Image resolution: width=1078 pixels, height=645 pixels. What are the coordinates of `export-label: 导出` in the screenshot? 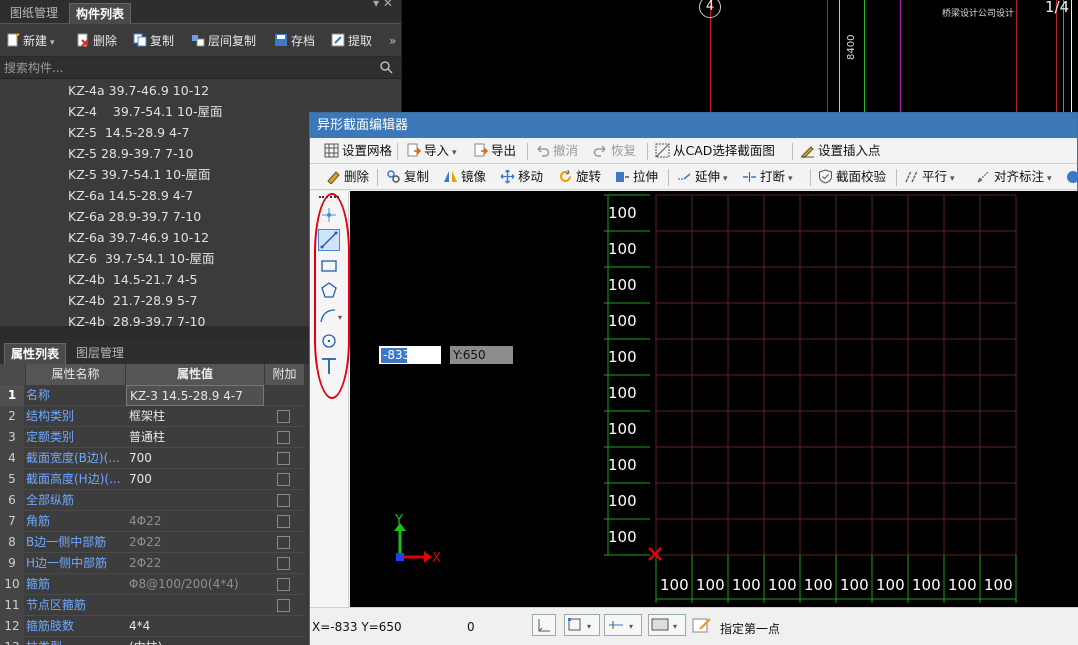 It's located at (504, 150).